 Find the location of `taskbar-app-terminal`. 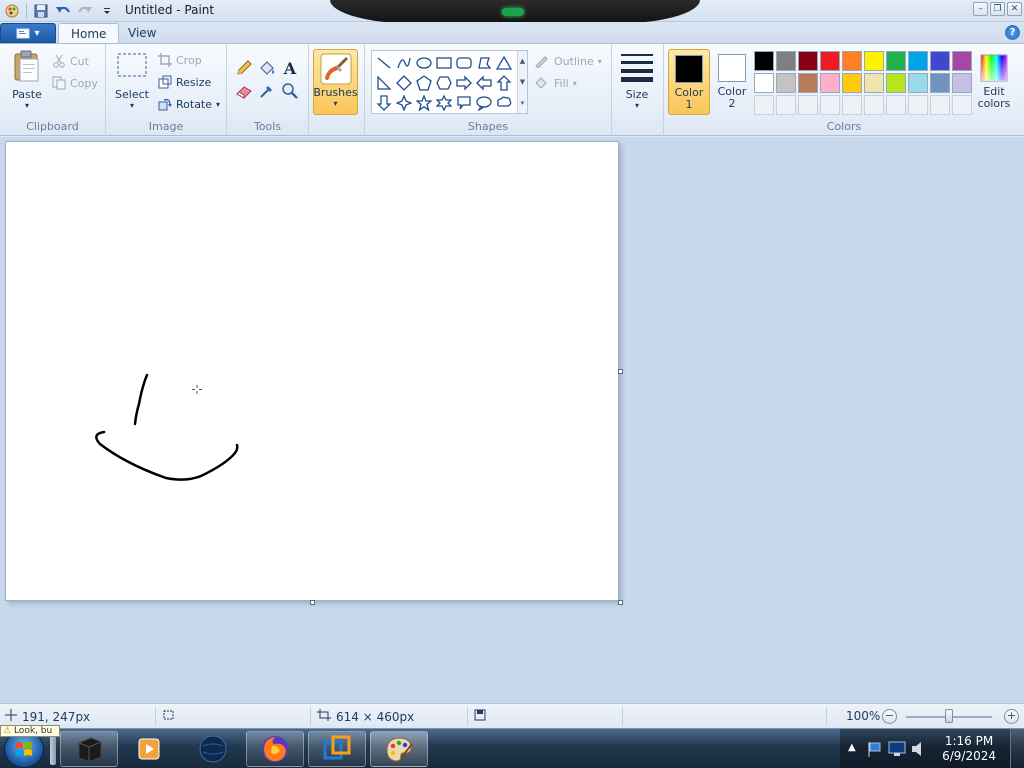

taskbar-app-terminal is located at coordinates (89, 749).